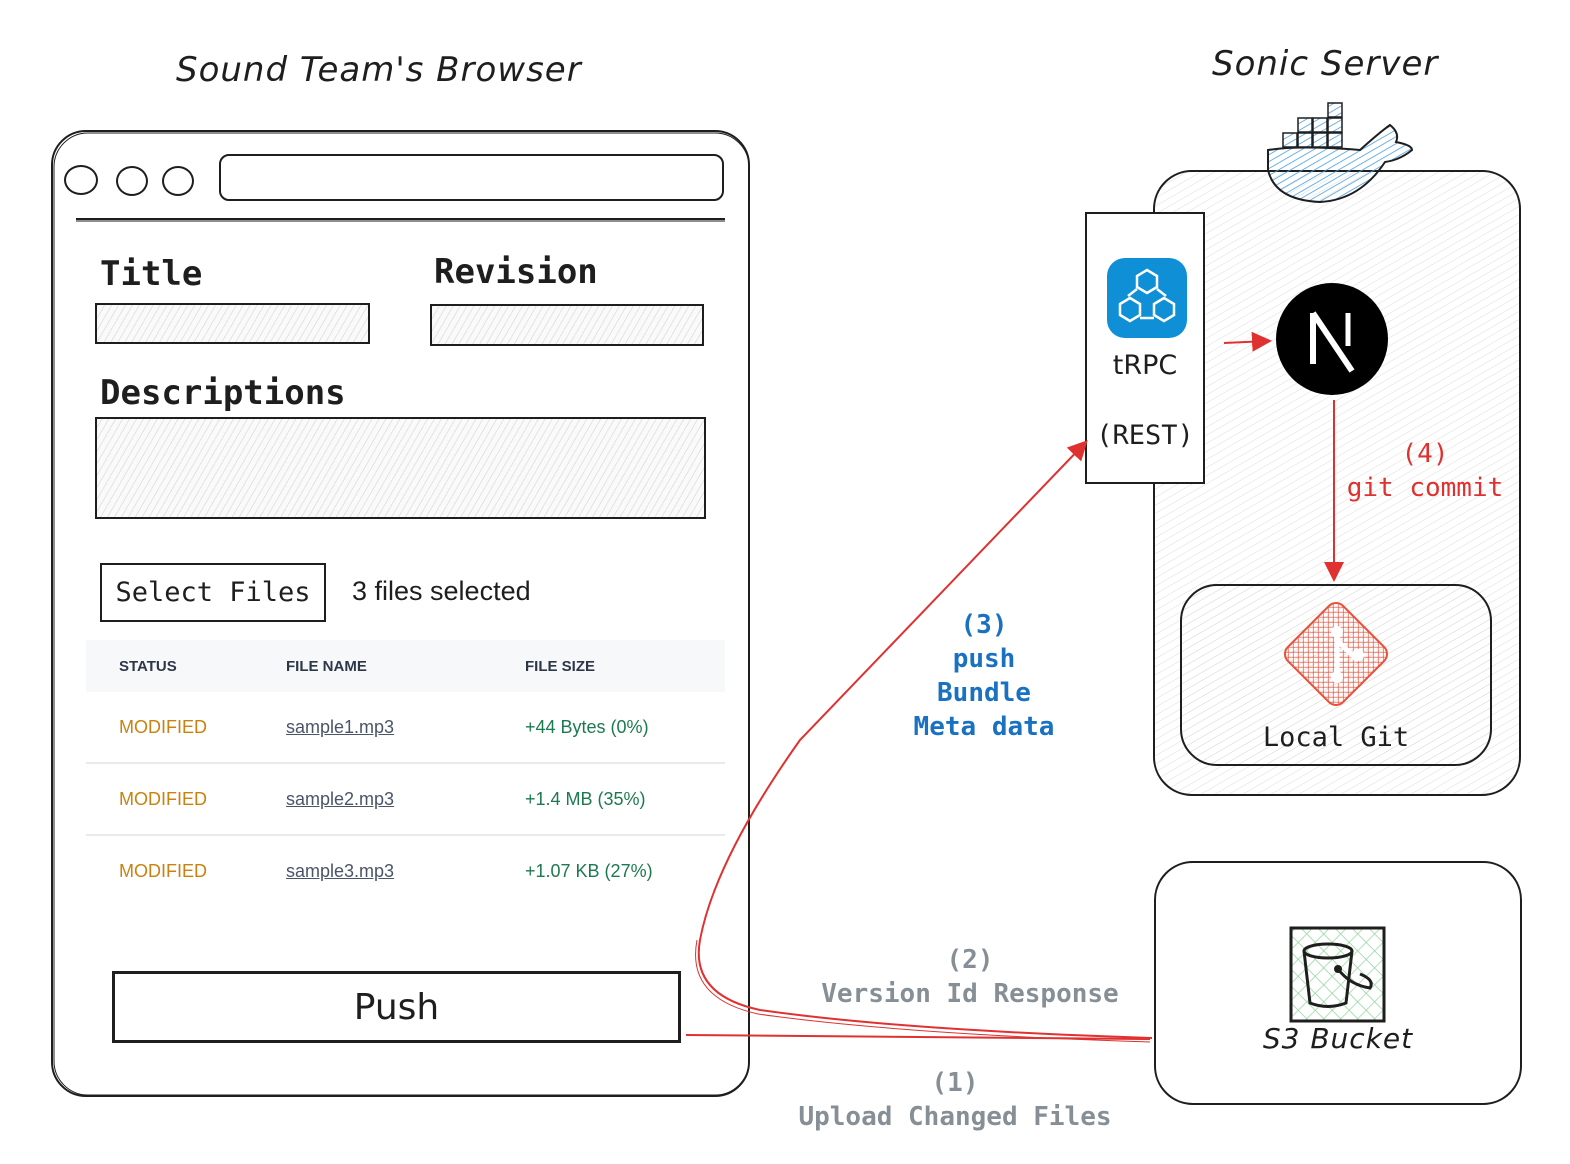 The image size is (1570, 1164). Describe the element at coordinates (1340, 153) in the screenshot. I see `docker-whale-icon` at that location.